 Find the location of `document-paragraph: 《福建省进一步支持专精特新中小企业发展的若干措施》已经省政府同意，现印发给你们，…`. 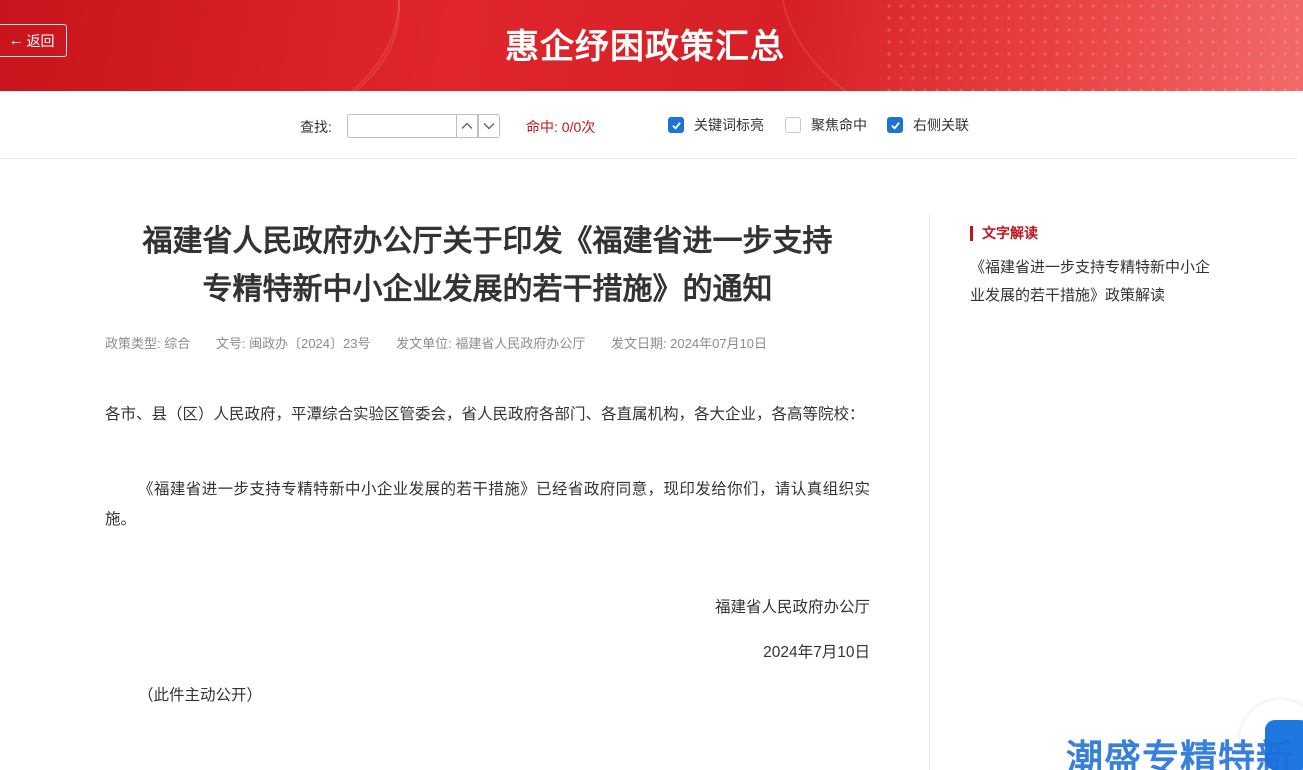

document-paragraph: 《福建省进一步支持专精特新中小企业发展的若干措施》已经省政府同意，现印发给你们，… is located at coordinates (487, 504).